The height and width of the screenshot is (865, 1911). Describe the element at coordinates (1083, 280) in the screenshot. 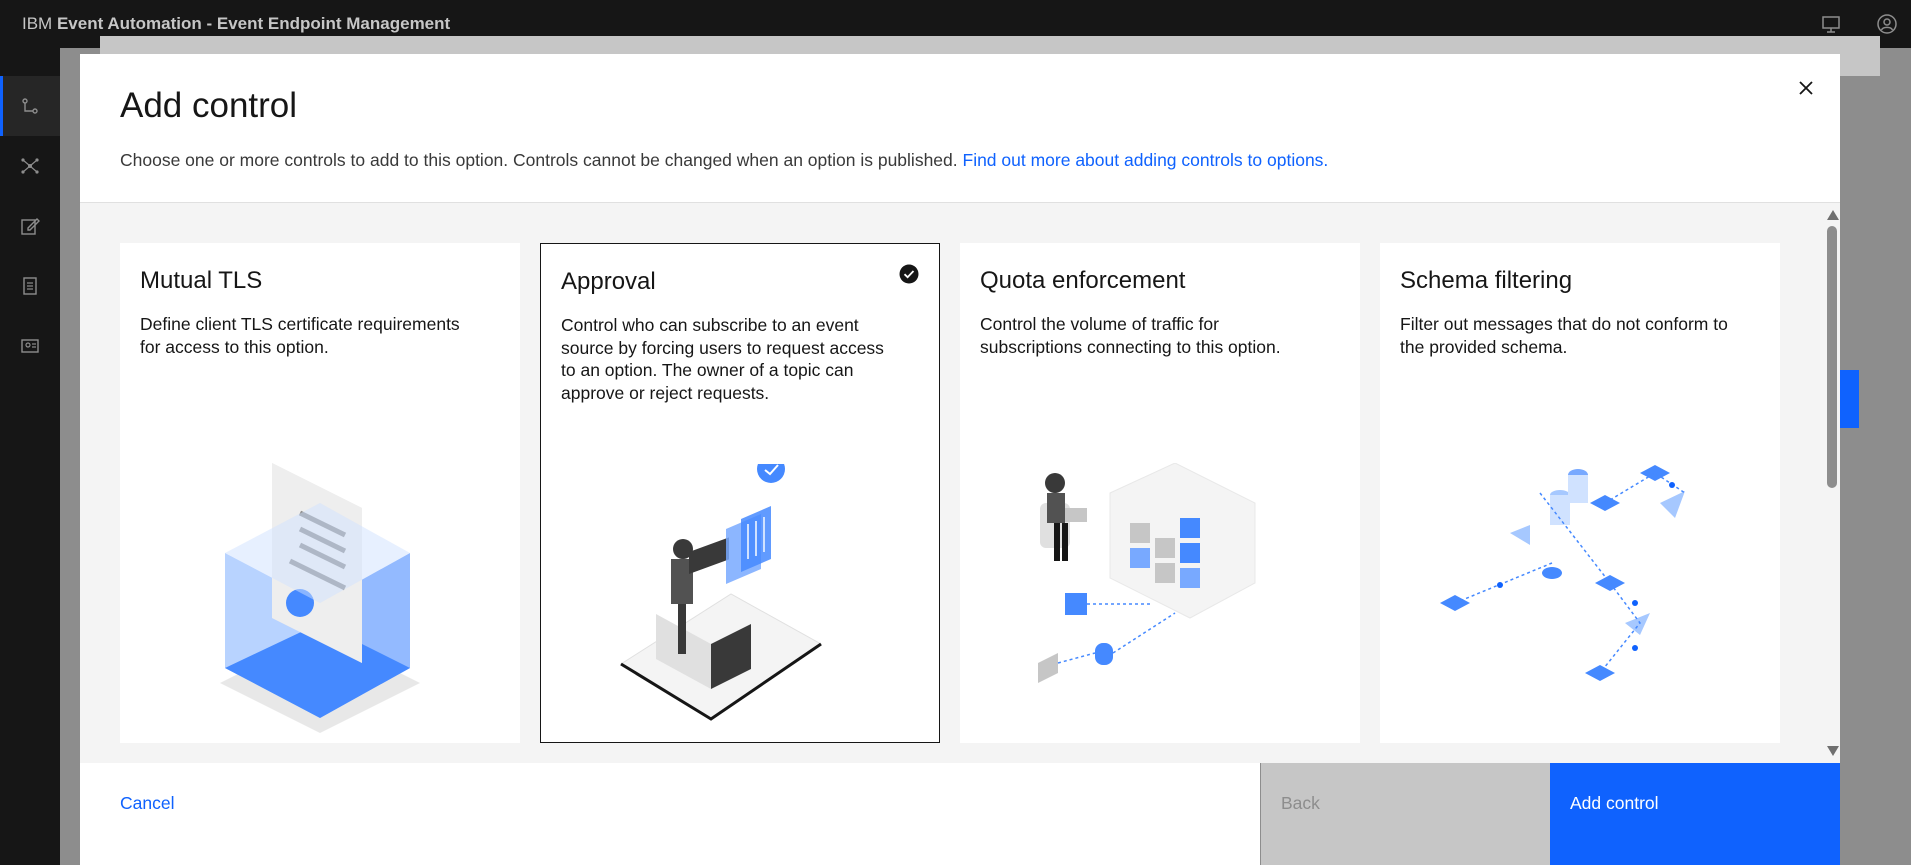

I see `tile-title: Quota enforcement` at that location.